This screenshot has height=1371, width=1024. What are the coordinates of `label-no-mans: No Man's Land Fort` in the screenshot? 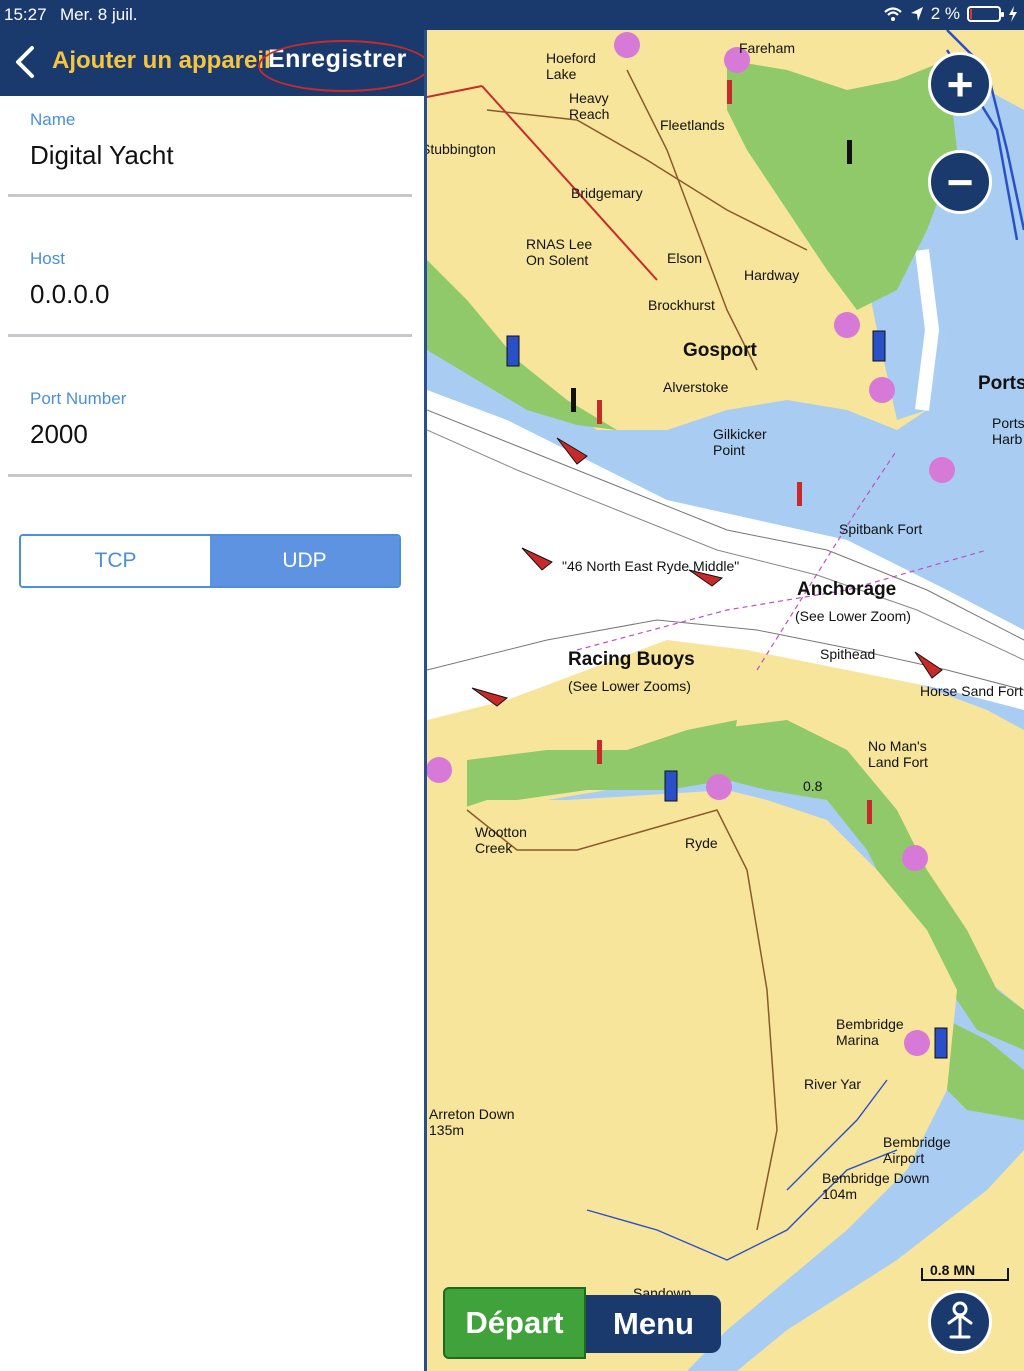 It's located at (898, 754).